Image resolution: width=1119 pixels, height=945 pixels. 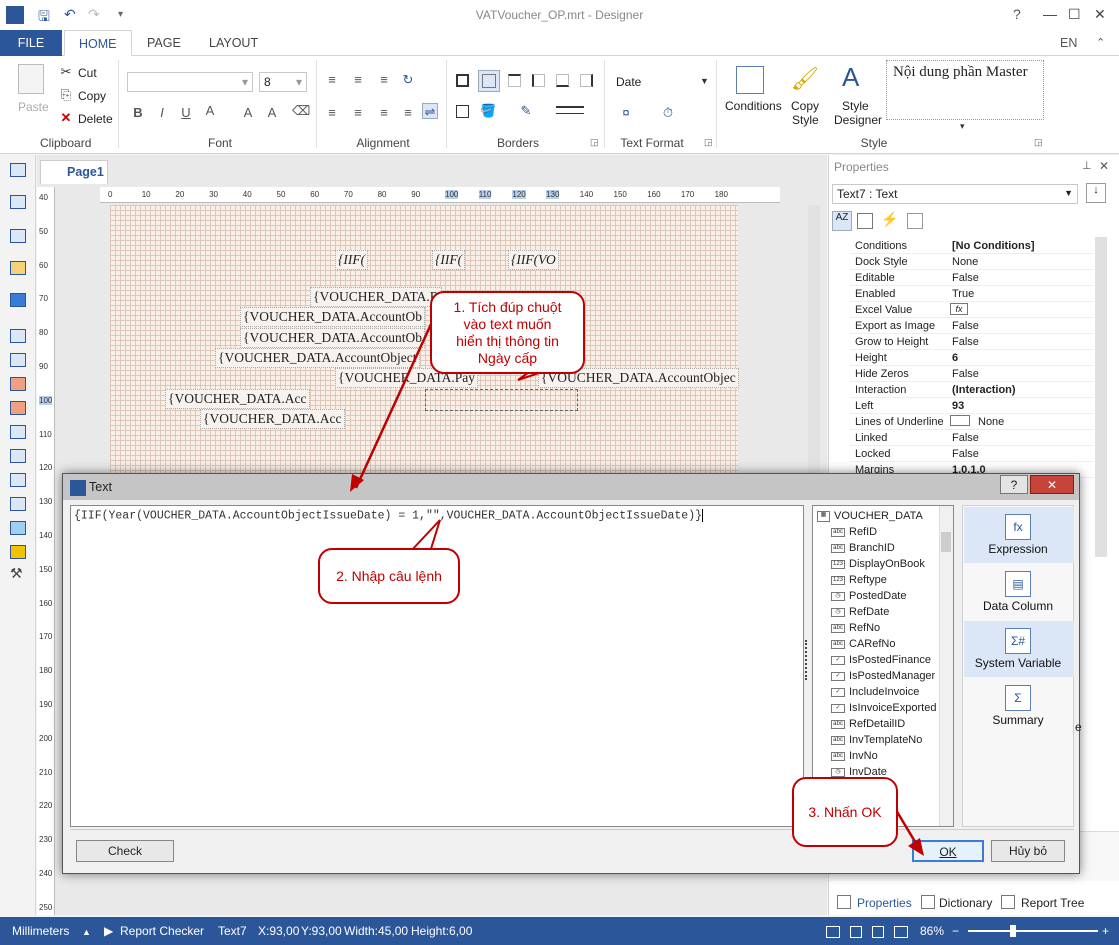 What do you see at coordinates (507, 341) in the screenshot?
I see `callout-step1-line3: hiển thị thông tin` at bounding box center [507, 341].